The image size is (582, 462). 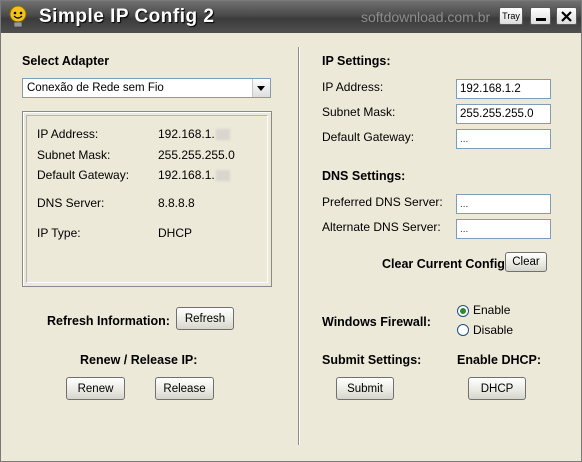 I want to click on ip-address-input, so click(x=503, y=89).